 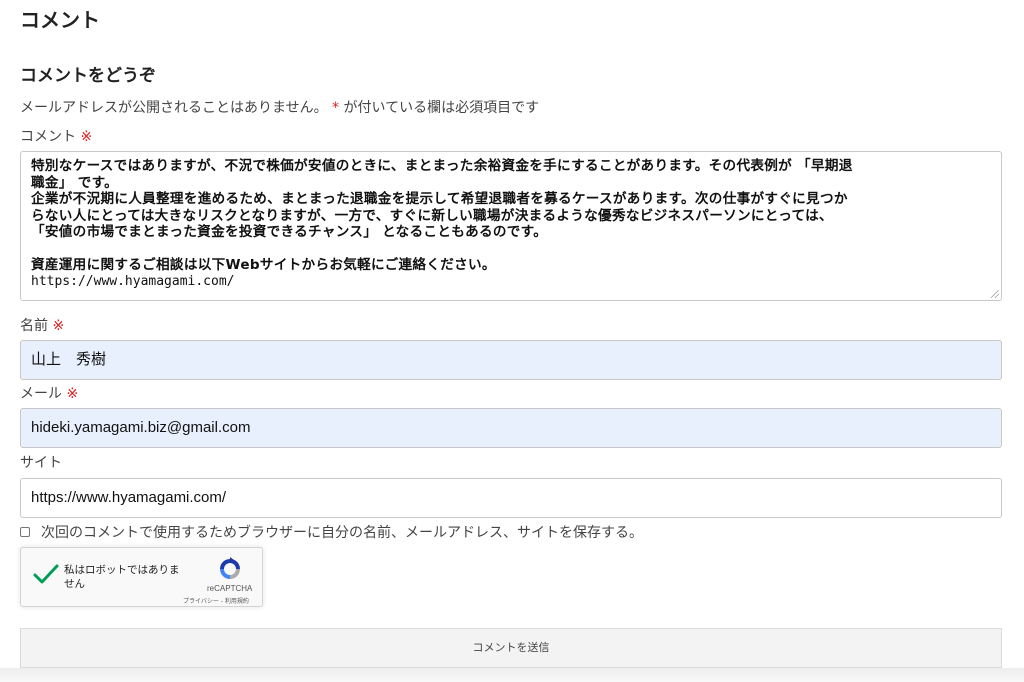 What do you see at coordinates (512, 675) in the screenshot?
I see `page-bottom-edge` at bounding box center [512, 675].